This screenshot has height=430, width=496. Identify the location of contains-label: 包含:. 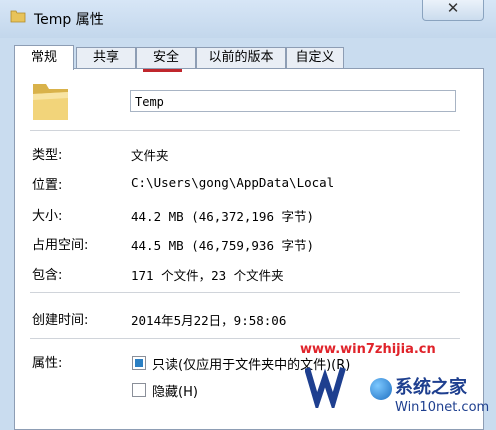
(47, 275).